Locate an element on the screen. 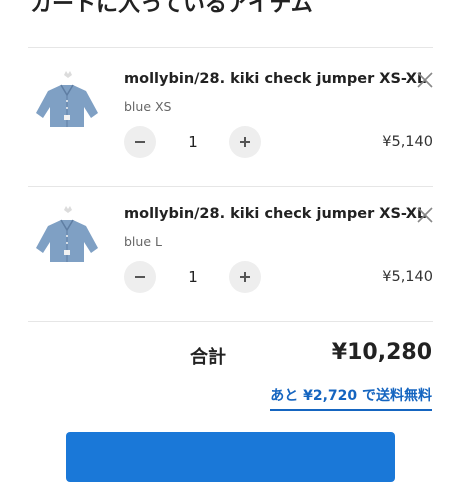  product-variant: blue XS is located at coordinates (148, 106).